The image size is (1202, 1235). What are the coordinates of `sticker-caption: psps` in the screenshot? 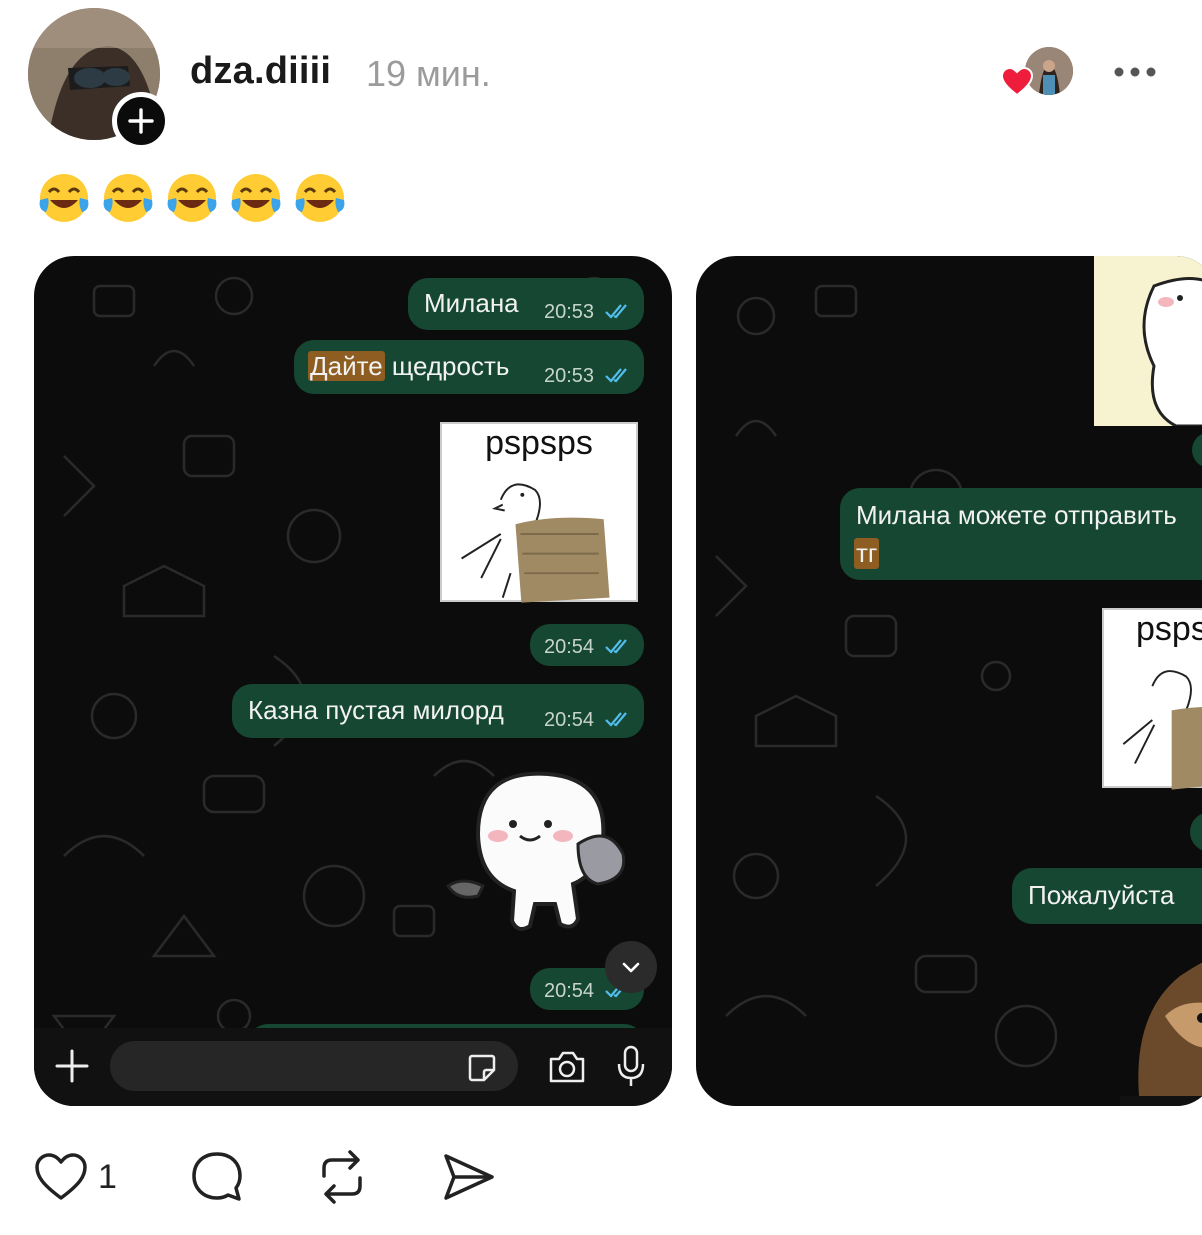 It's located at (1169, 629).